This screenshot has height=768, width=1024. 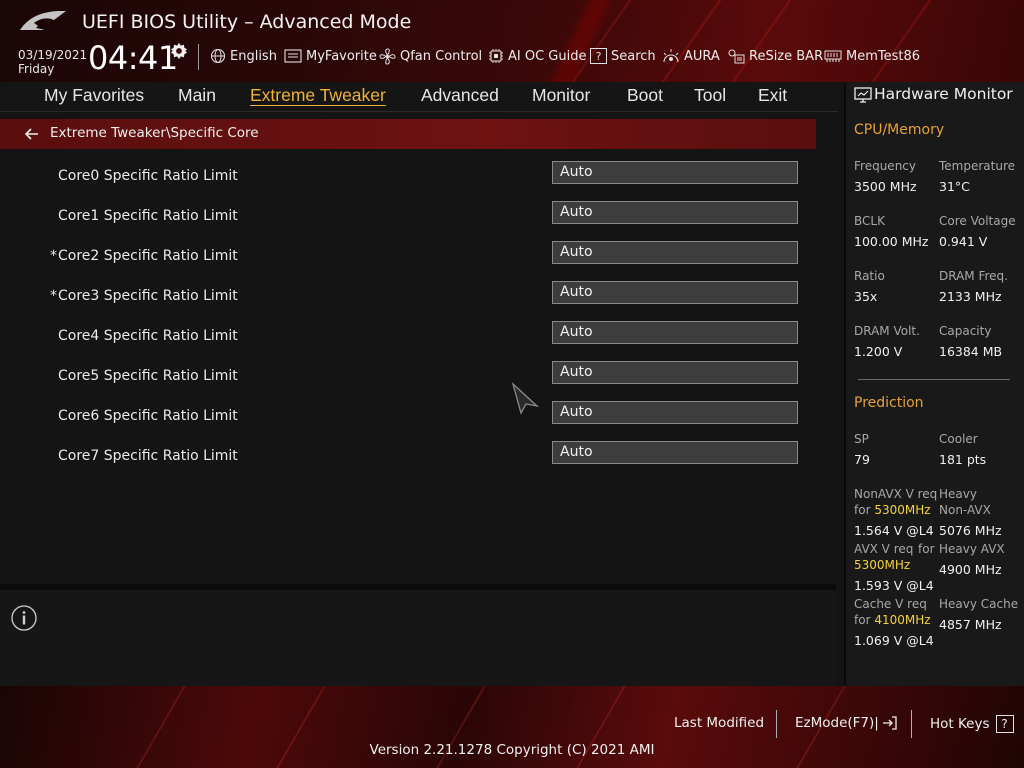 What do you see at coordinates (408, 340) in the screenshot?
I see `setting-row-core4: Core4 Specific Ratio Limit Auto` at bounding box center [408, 340].